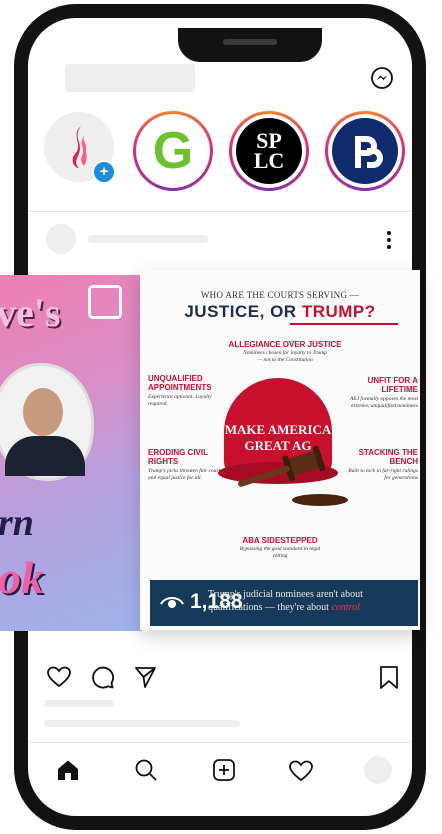 This screenshot has width=442, height=834. I want to click on title-underline, so click(344, 324).